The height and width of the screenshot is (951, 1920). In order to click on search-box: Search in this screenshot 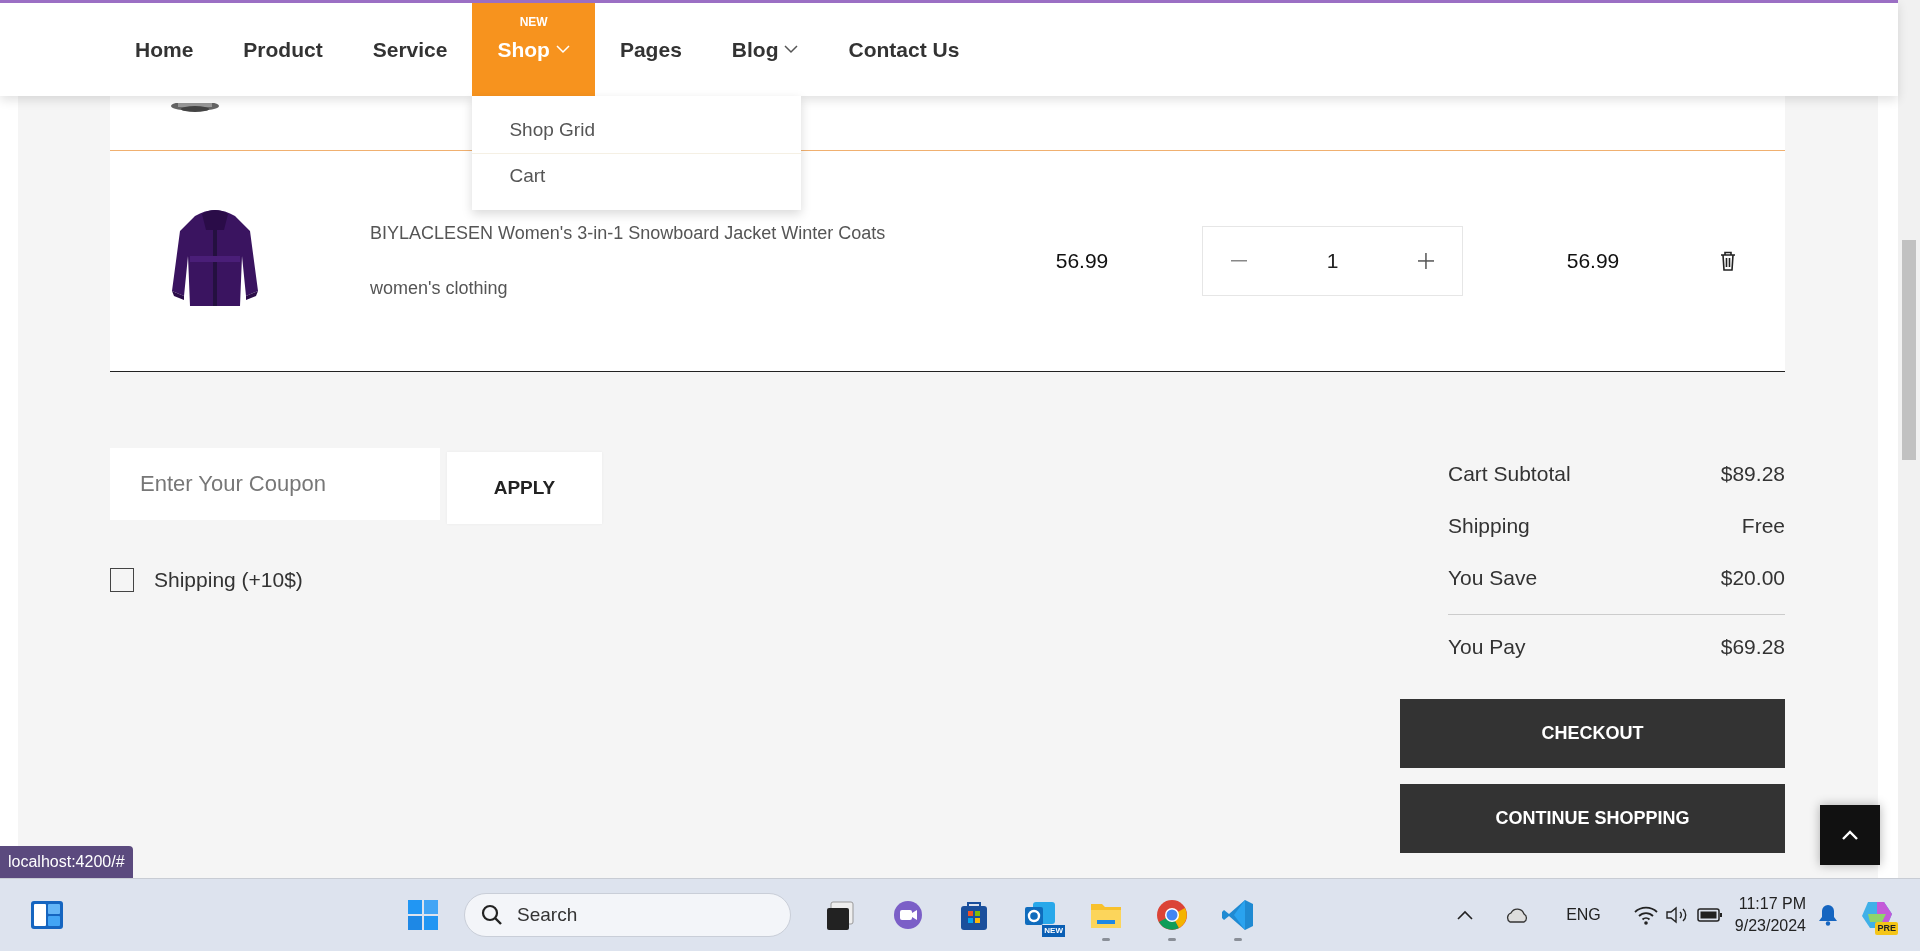, I will do `click(627, 915)`.